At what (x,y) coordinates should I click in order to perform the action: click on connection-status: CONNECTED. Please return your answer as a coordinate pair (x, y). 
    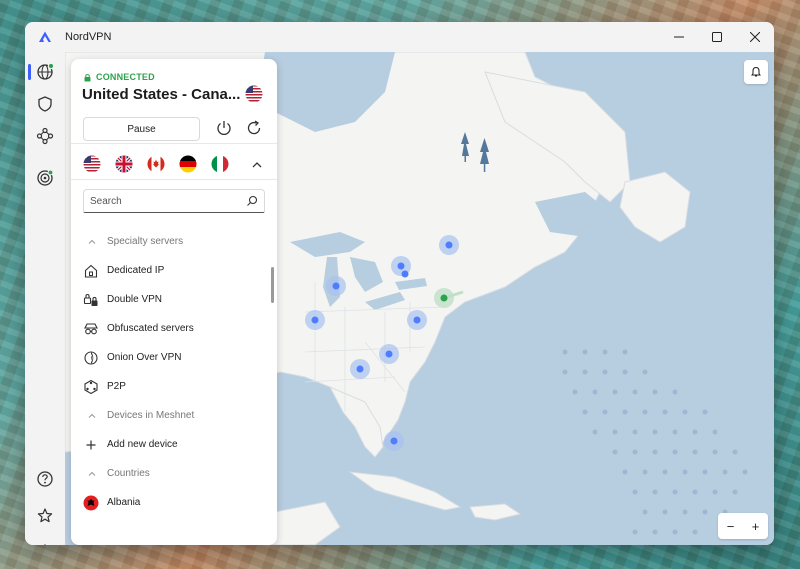
    Looking at the image, I should click on (119, 77).